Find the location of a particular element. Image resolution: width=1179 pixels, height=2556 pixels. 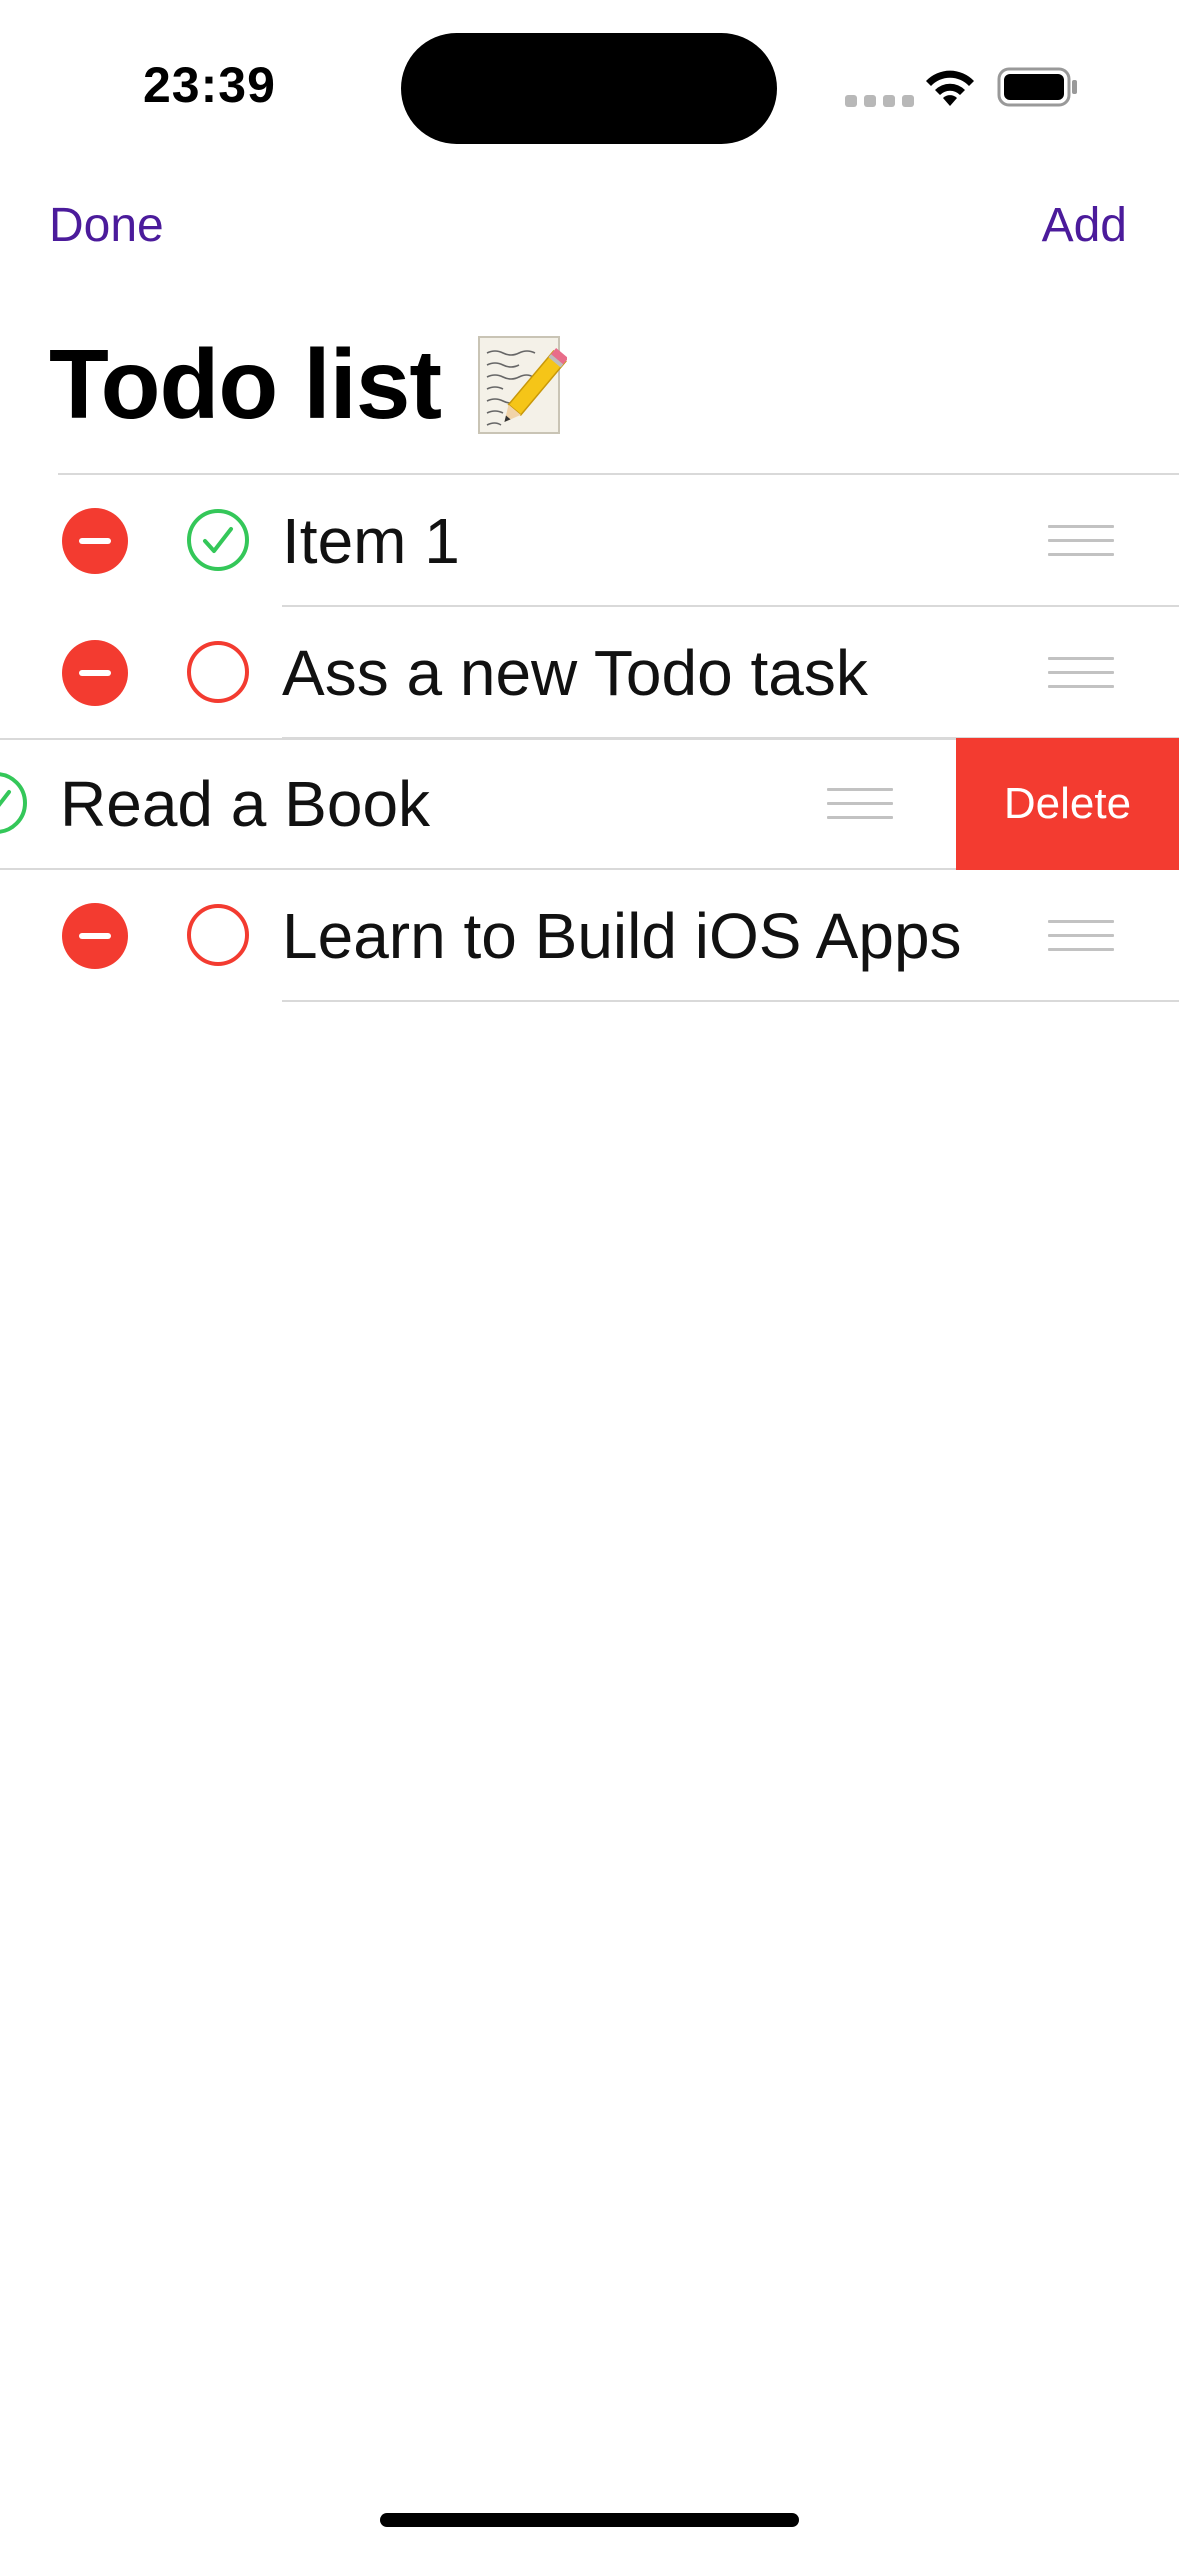

done-button: Done is located at coordinates (106, 225).